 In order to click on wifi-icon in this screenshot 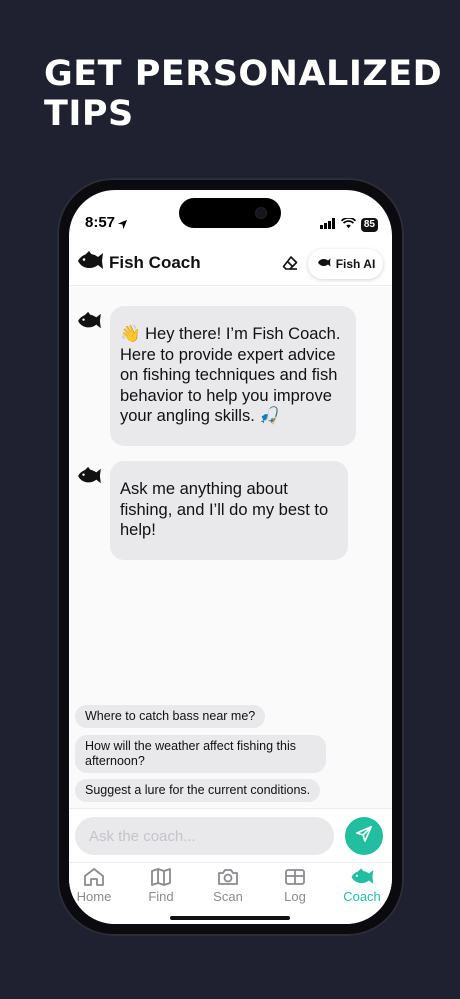, I will do `click(348, 225)`.